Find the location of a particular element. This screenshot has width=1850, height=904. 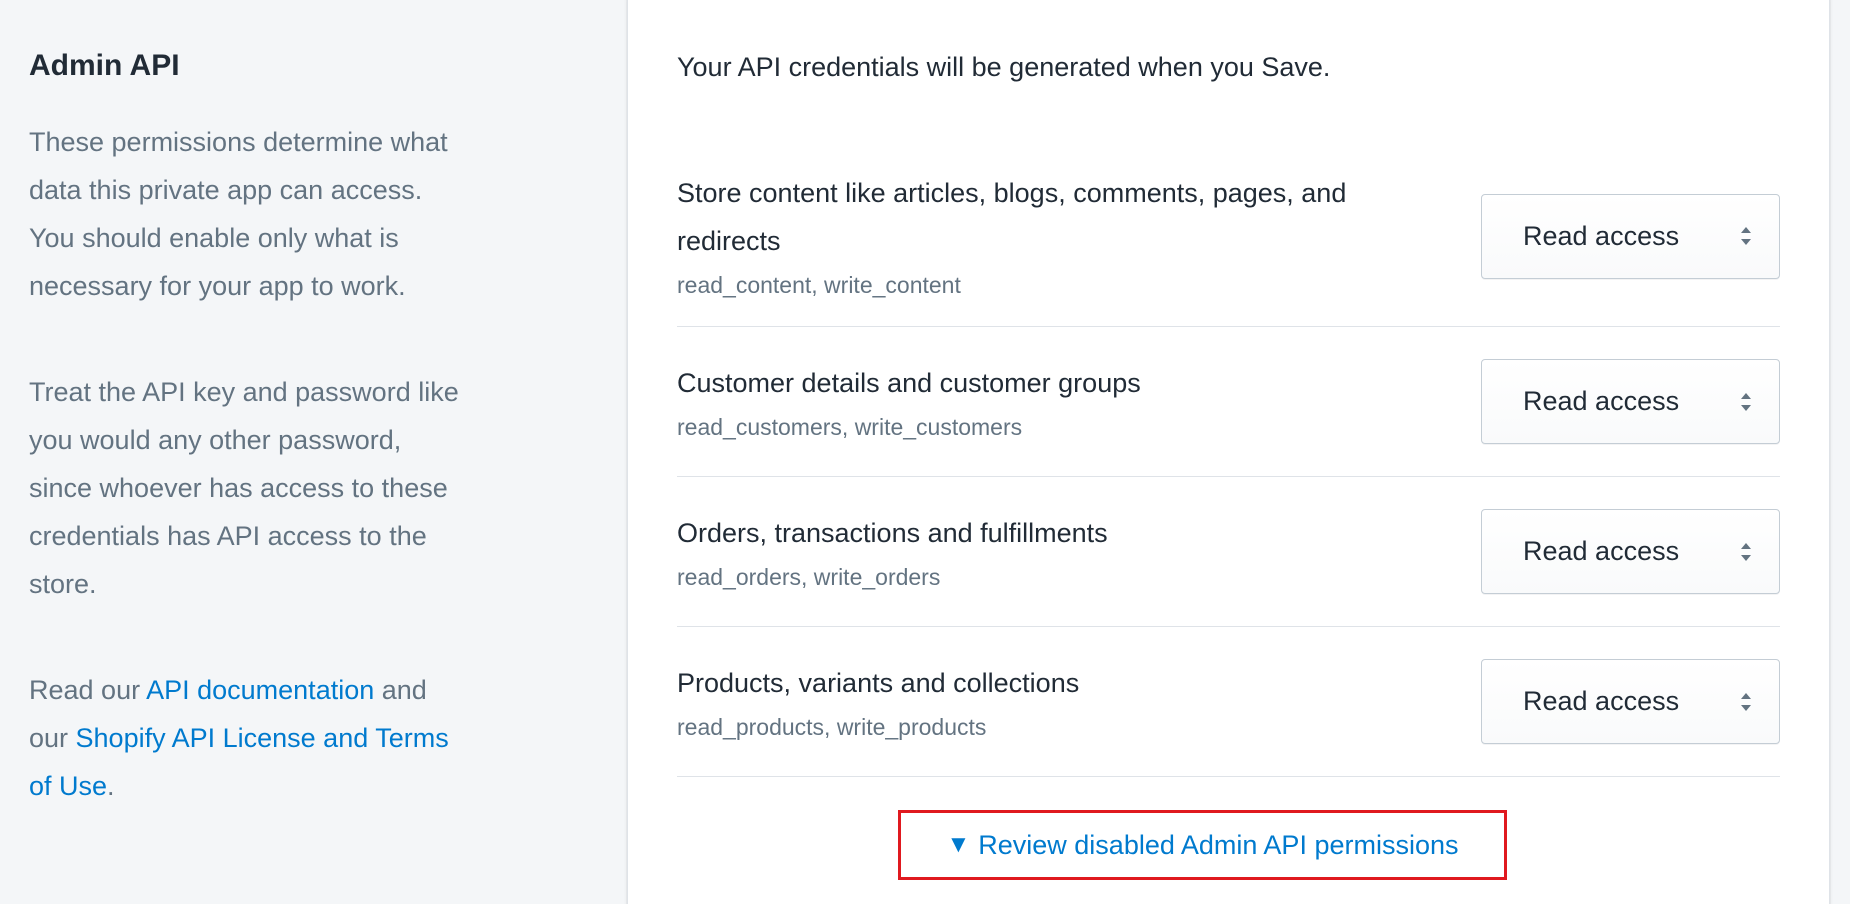

access-select-products: Read access is located at coordinates (1630, 701).